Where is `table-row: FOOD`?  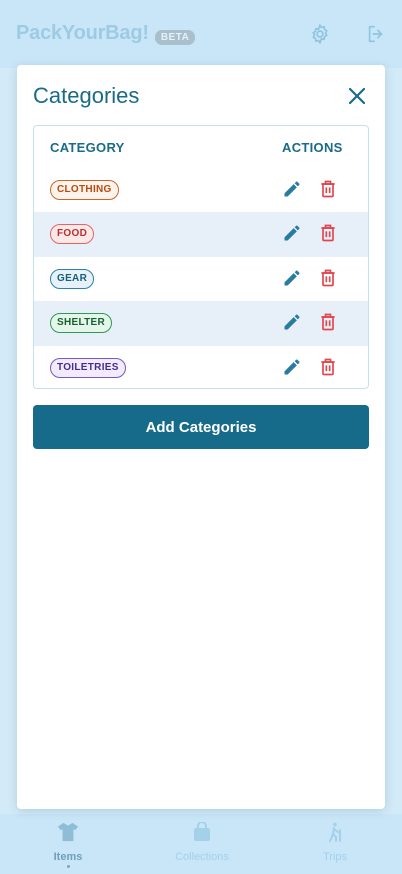
table-row: FOOD is located at coordinates (201, 234).